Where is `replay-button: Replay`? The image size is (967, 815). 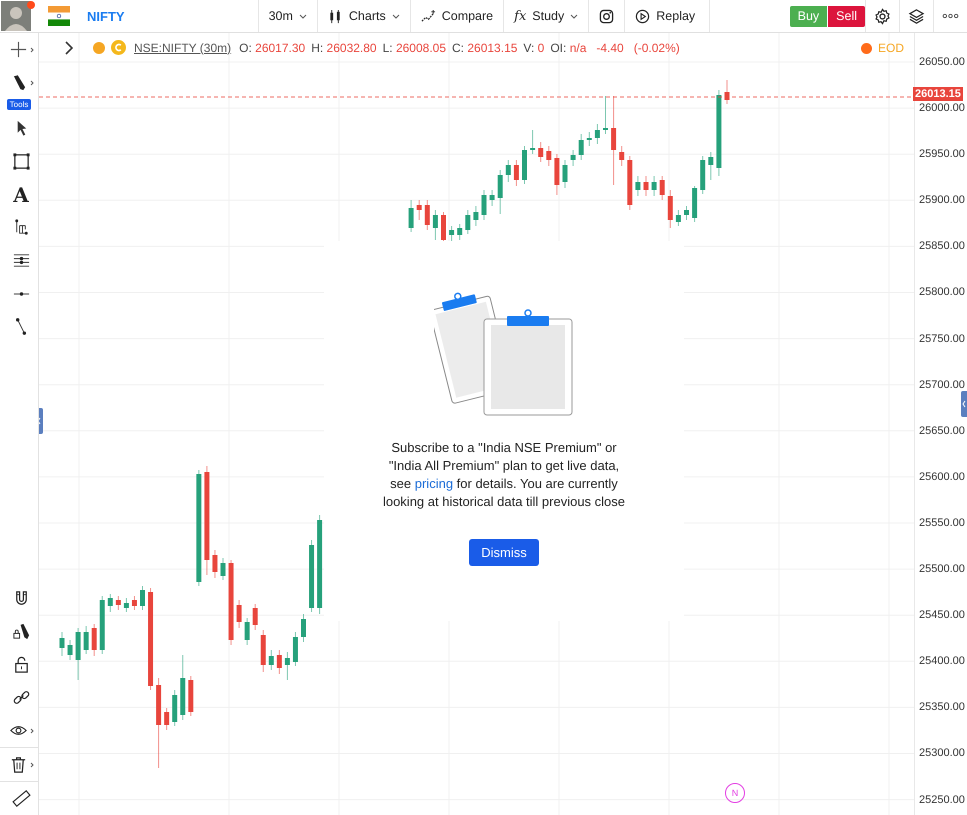
replay-button: Replay is located at coordinates (667, 16).